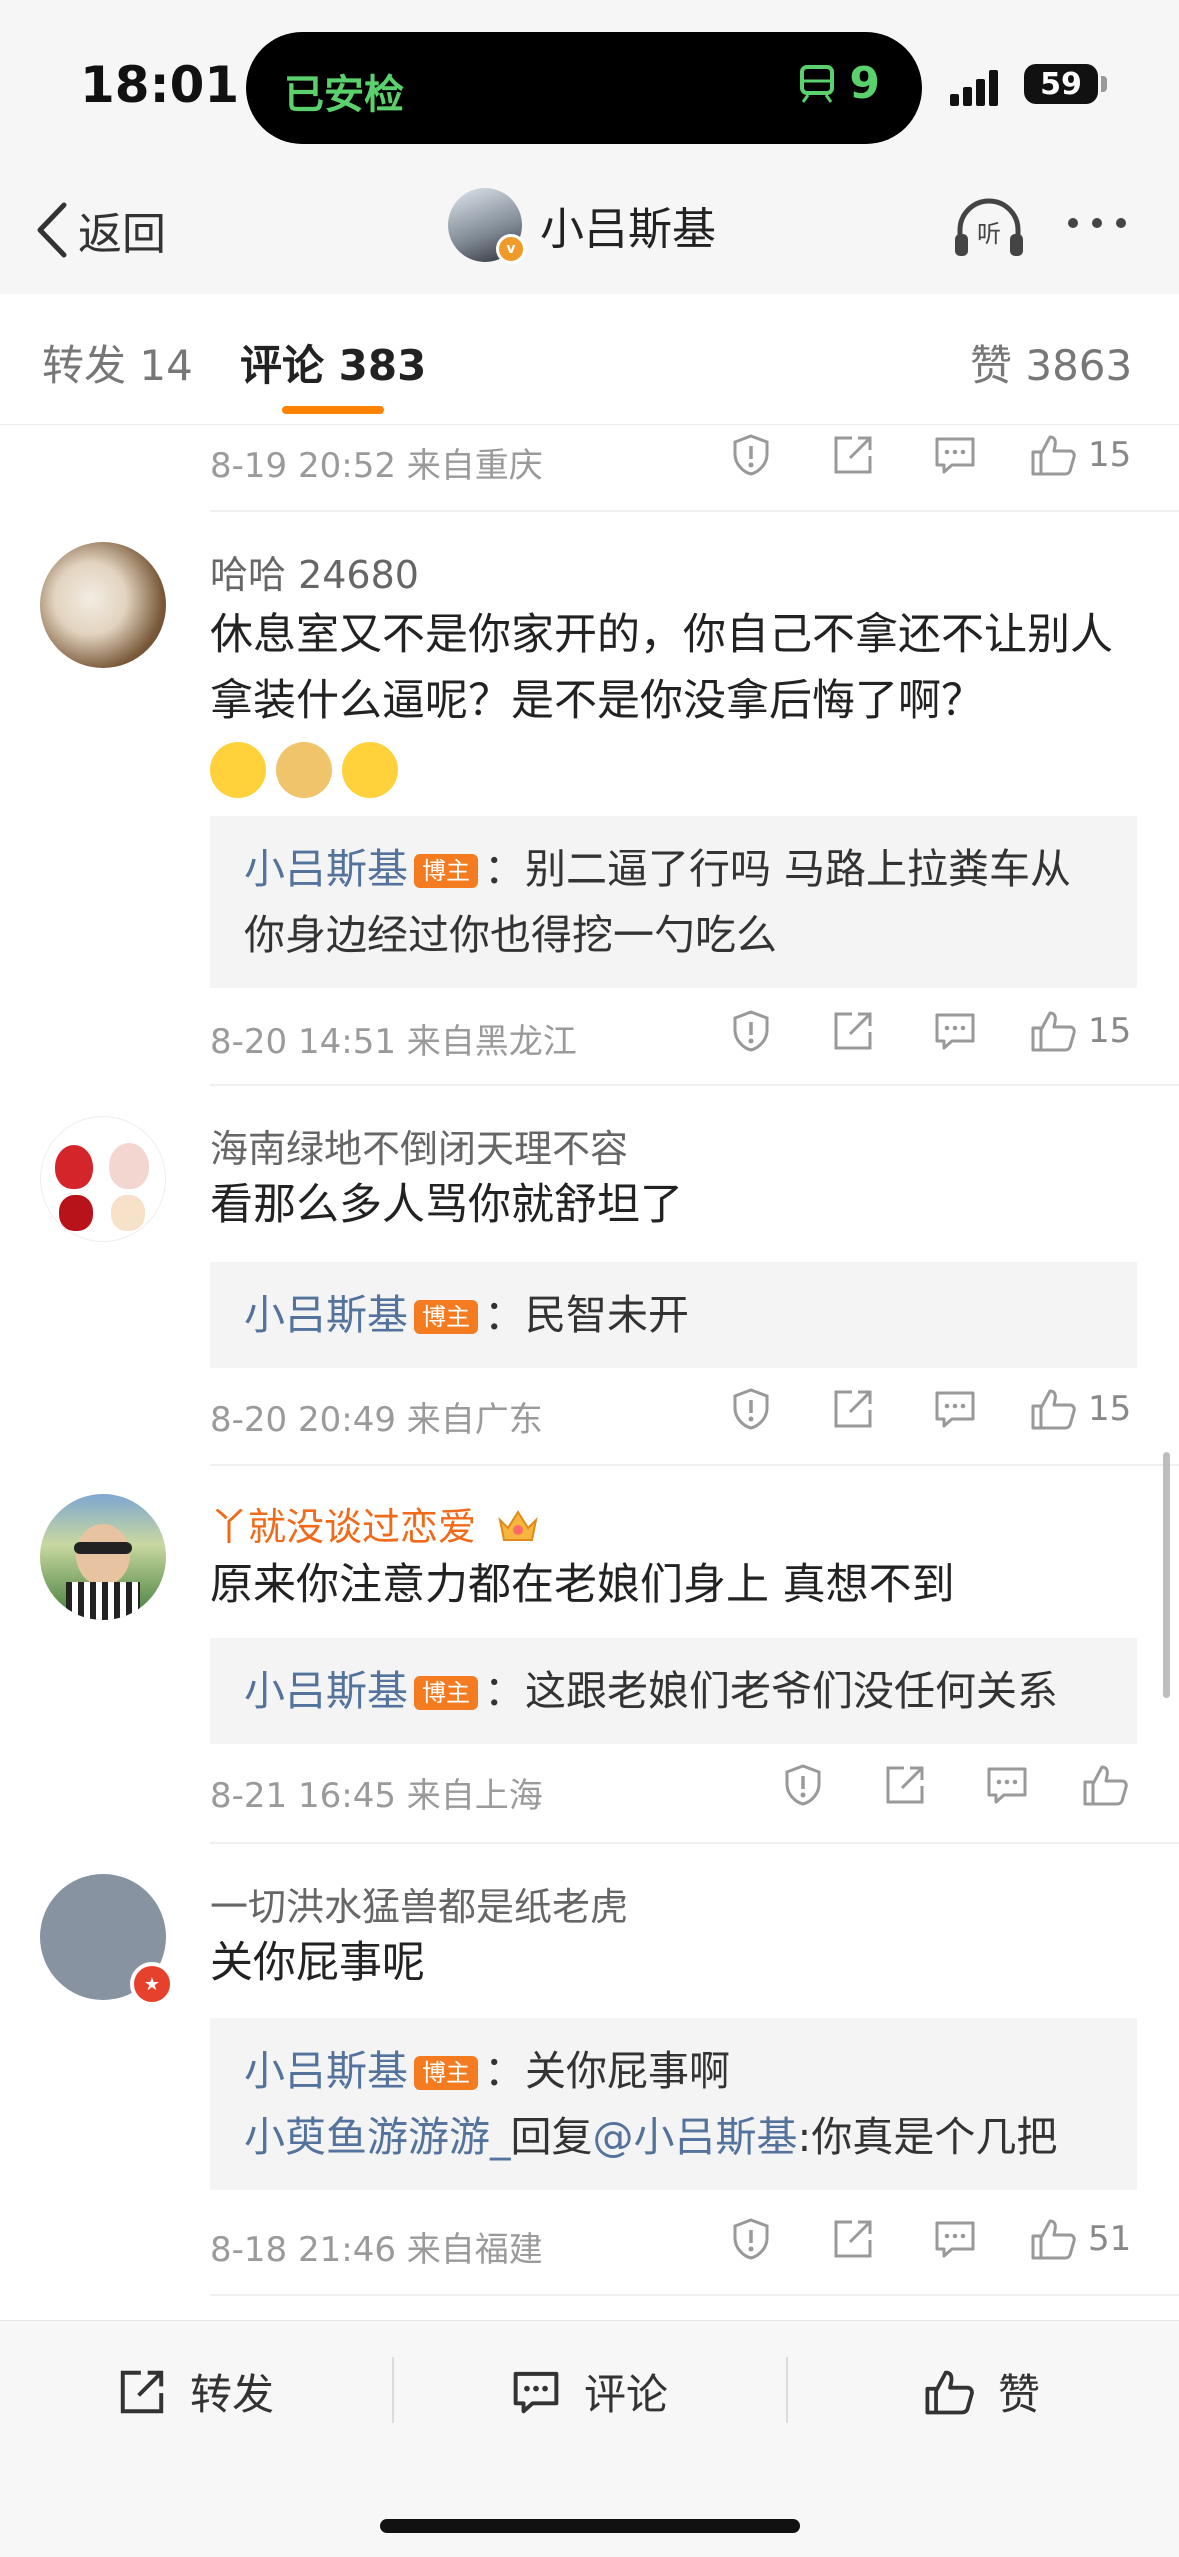  Describe the element at coordinates (100, 230) in the screenshot. I see `back-button: 返回` at that location.